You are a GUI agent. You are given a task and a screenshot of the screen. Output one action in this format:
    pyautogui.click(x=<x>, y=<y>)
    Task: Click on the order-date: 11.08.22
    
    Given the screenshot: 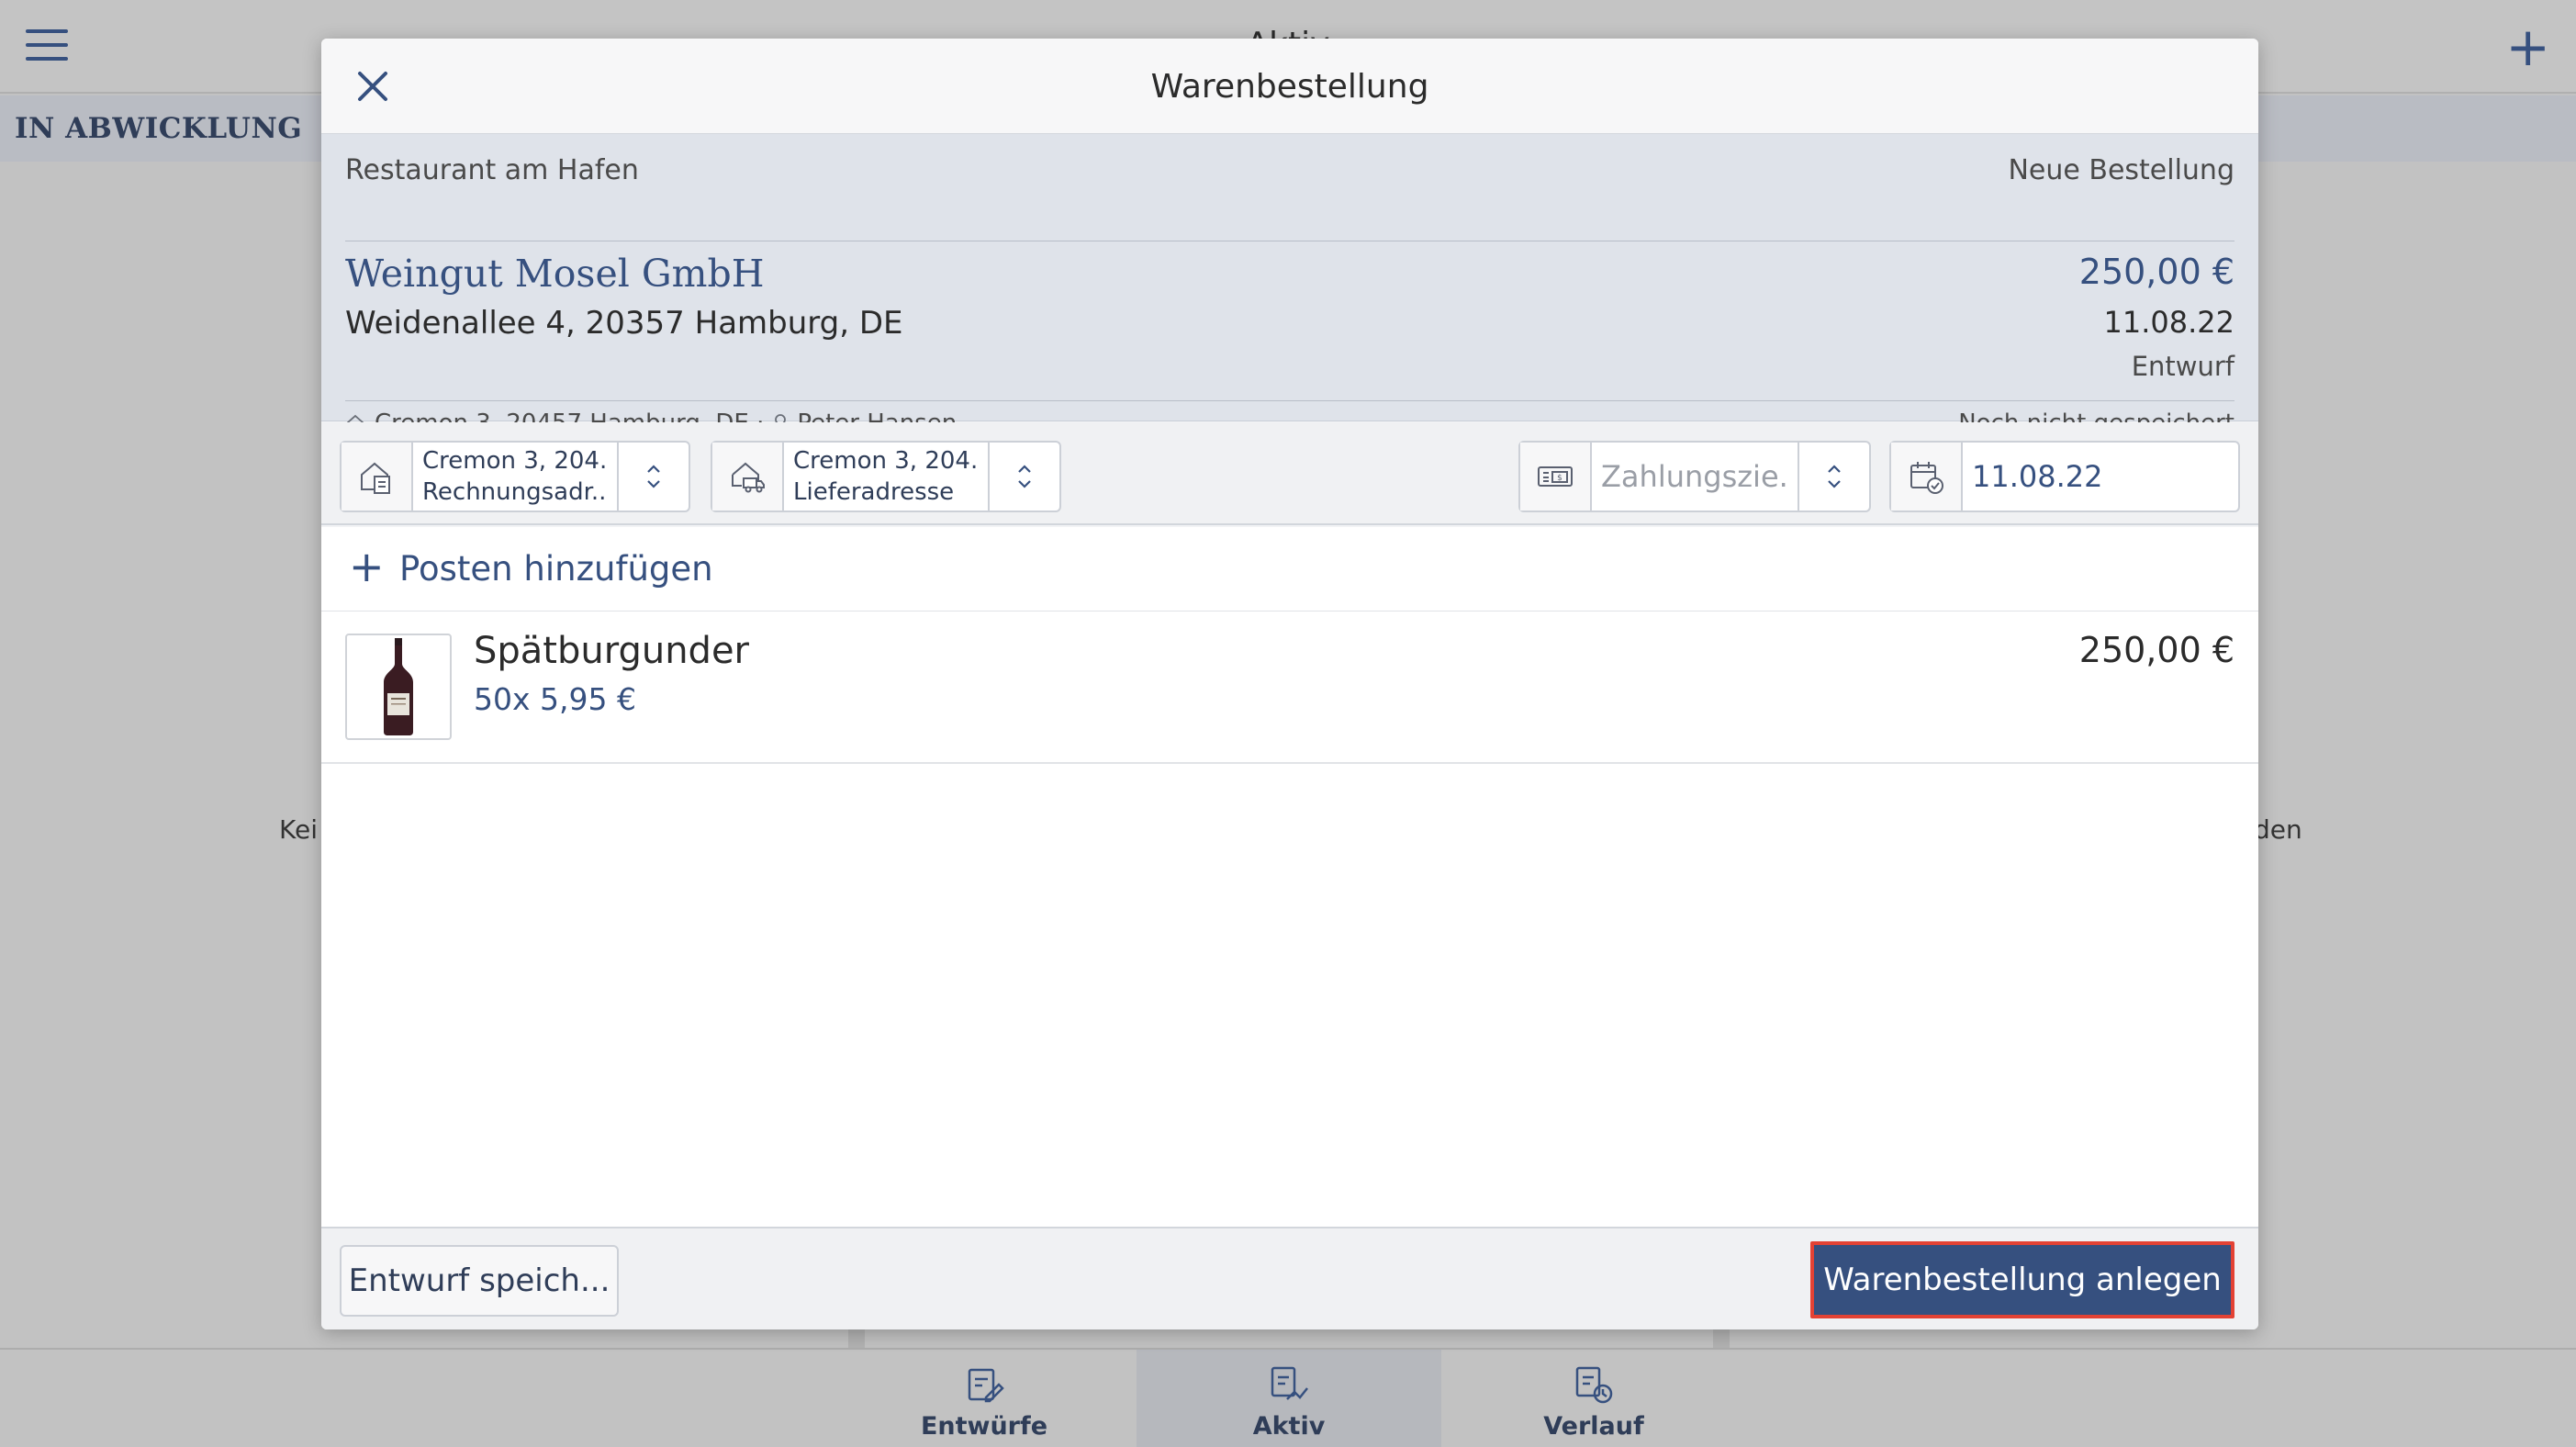 What is the action you would take?
    pyautogui.click(x=2169, y=322)
    